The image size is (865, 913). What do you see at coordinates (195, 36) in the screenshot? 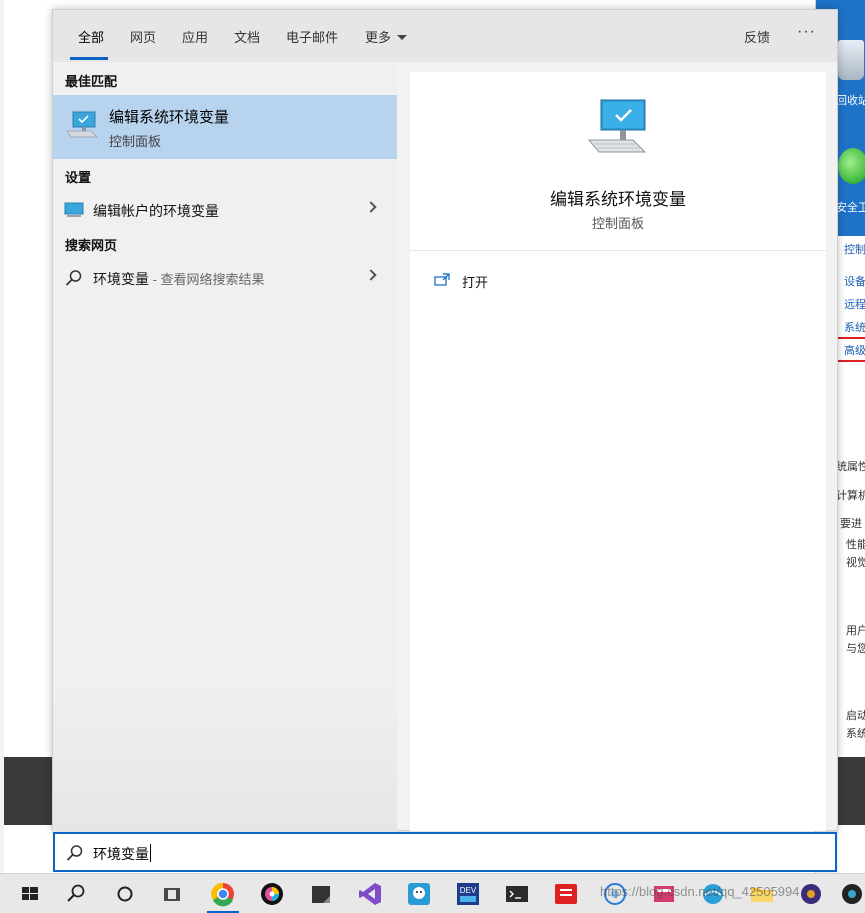
I see `tab-apps: 应用` at bounding box center [195, 36].